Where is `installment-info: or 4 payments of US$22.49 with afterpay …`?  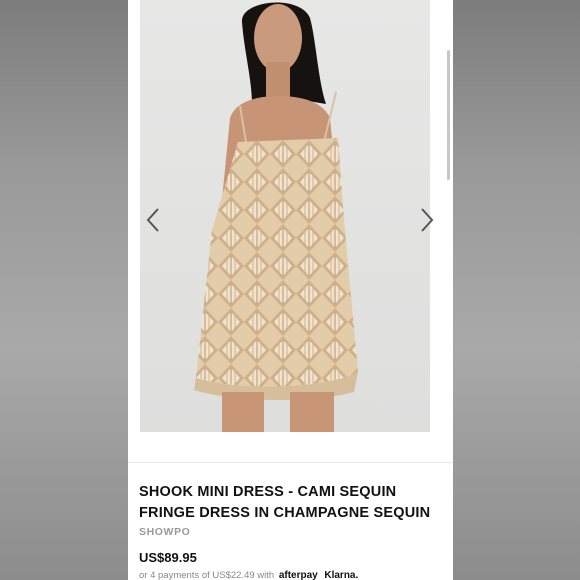 installment-info: or 4 payments of US$22.49 with afterpay … is located at coordinates (248, 575).